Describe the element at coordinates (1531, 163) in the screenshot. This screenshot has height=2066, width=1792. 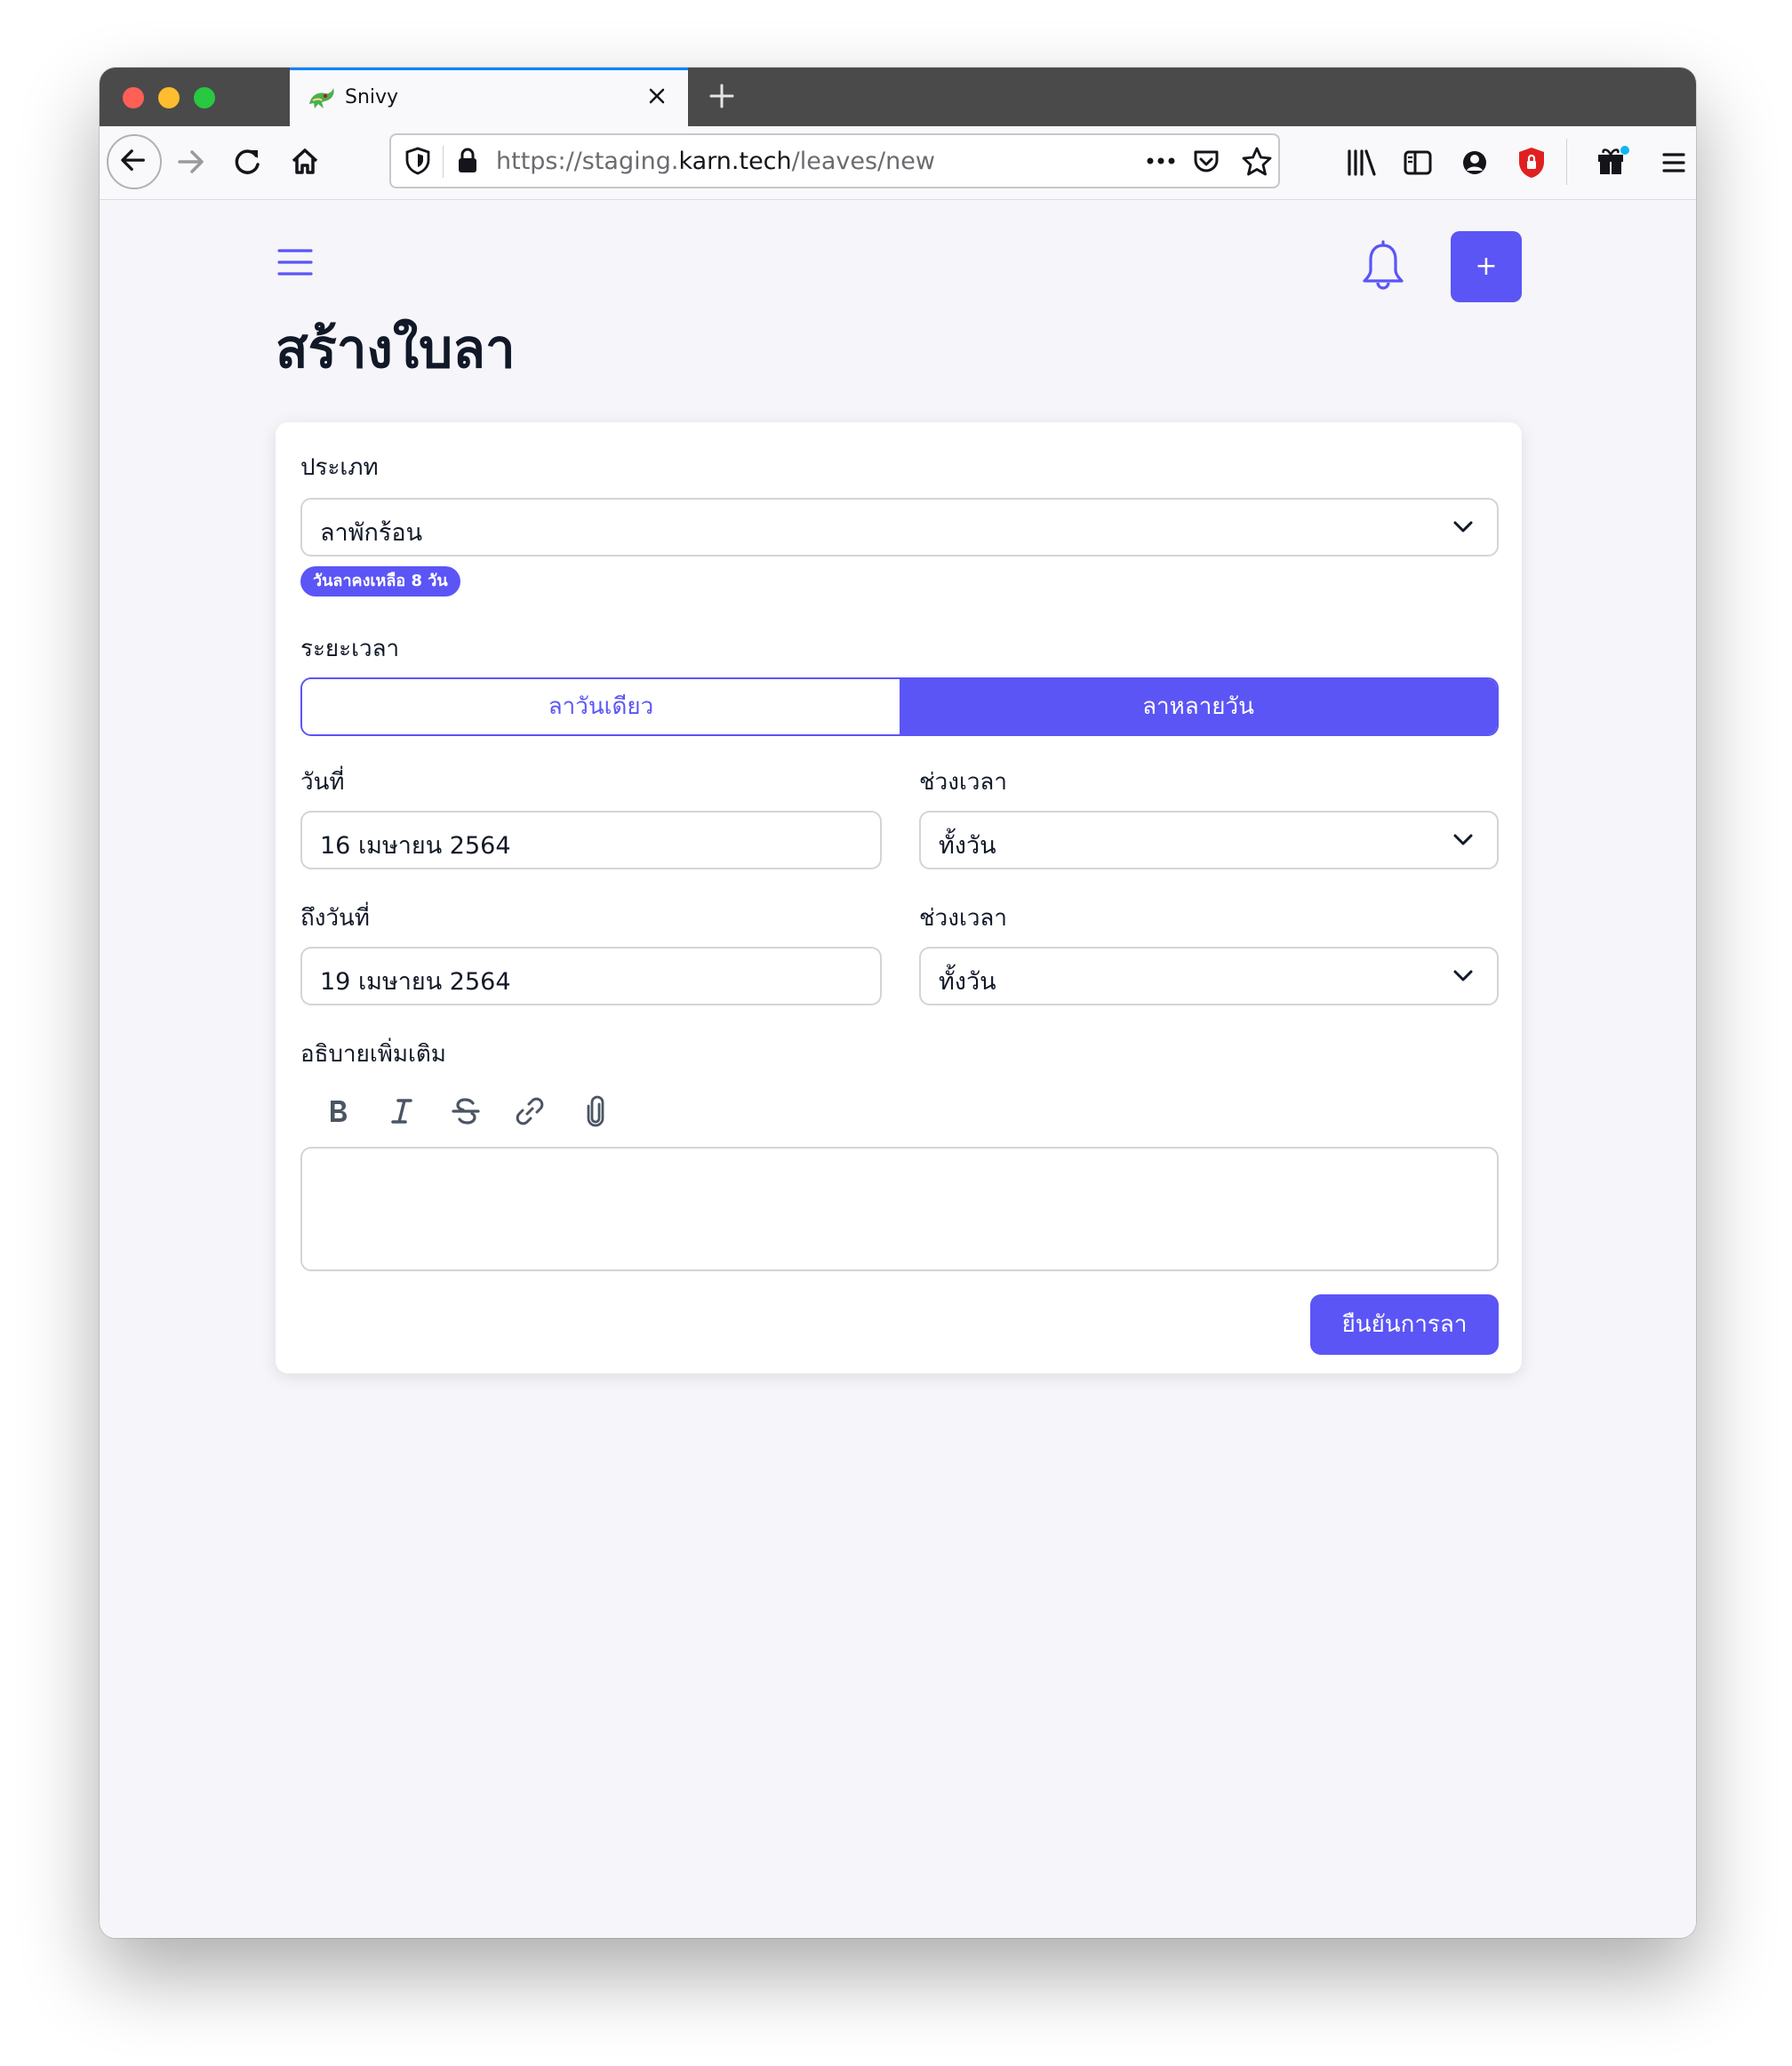
I see `ublock-shield-icon` at that location.